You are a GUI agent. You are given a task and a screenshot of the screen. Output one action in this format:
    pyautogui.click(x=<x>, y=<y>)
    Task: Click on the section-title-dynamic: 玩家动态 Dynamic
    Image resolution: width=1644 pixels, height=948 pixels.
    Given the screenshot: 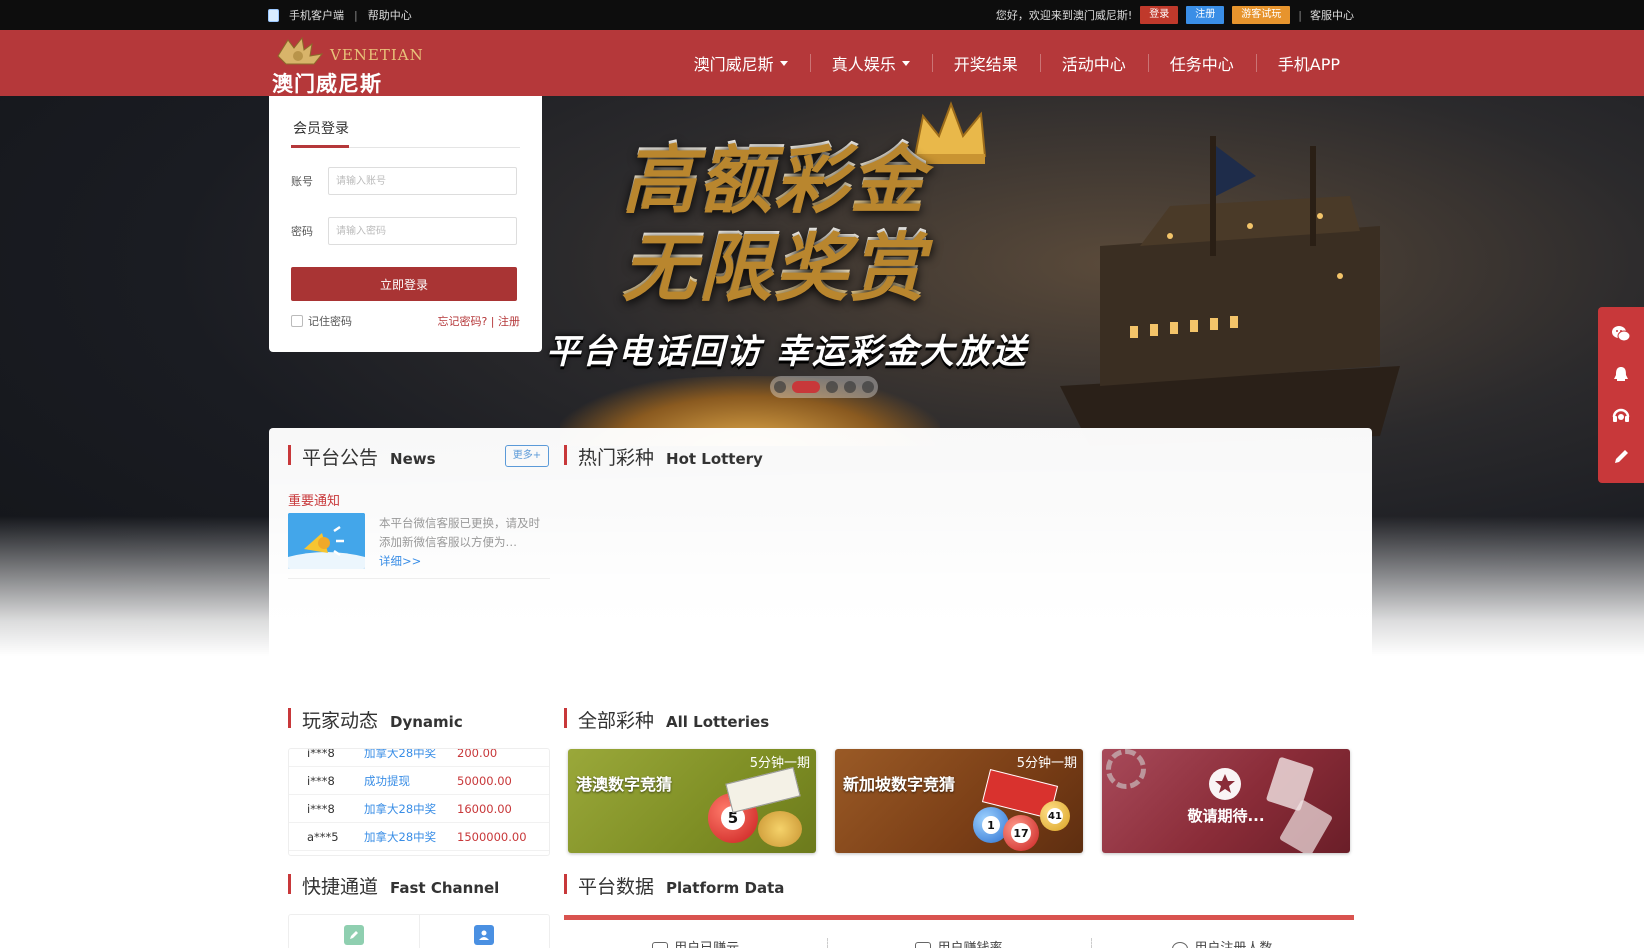 What is the action you would take?
    pyautogui.click(x=375, y=719)
    